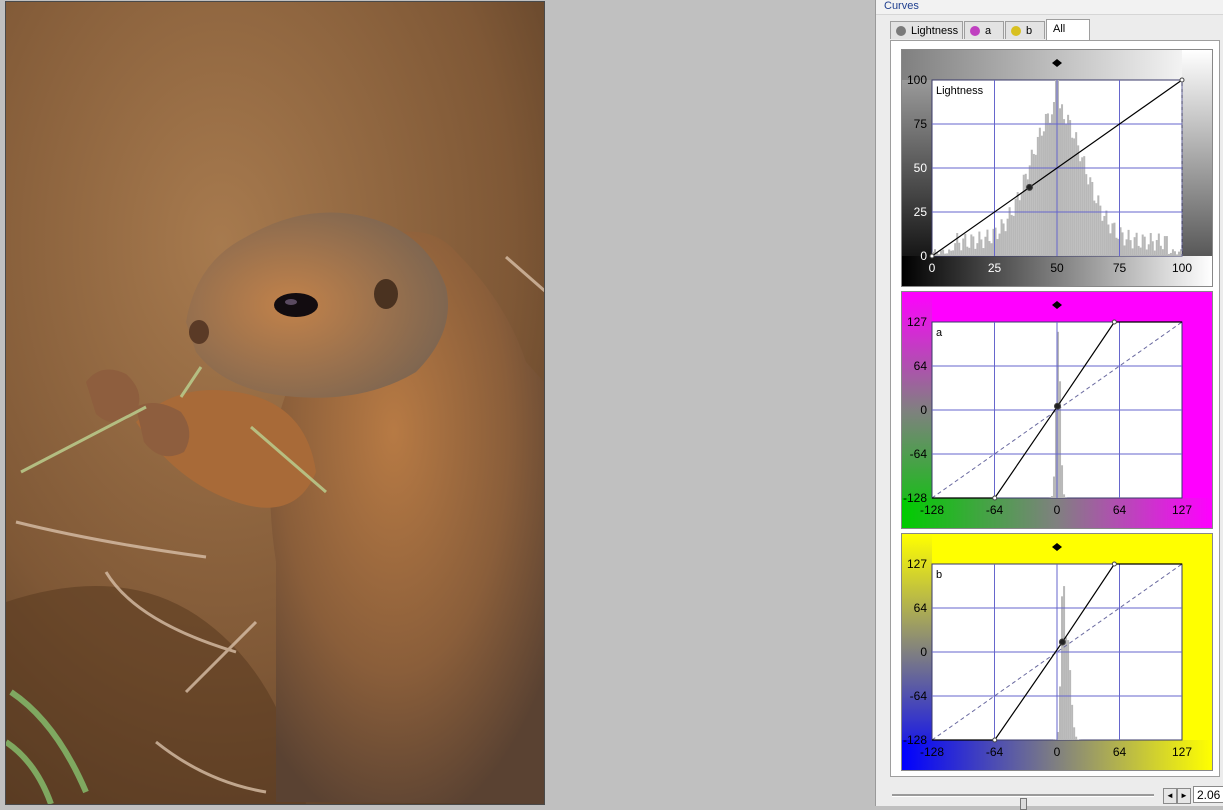  What do you see at coordinates (988, 31) in the screenshot?
I see `tab-a-label: a` at bounding box center [988, 31].